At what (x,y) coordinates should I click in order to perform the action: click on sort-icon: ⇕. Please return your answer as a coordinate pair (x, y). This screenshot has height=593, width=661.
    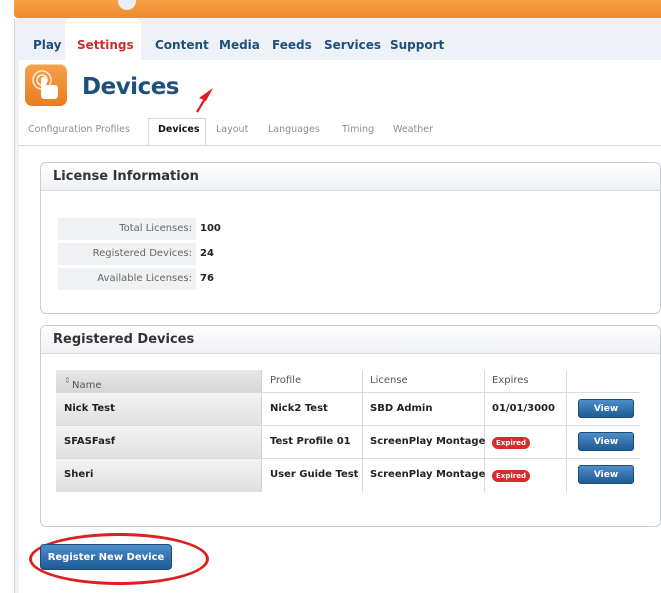
    Looking at the image, I should click on (67, 380).